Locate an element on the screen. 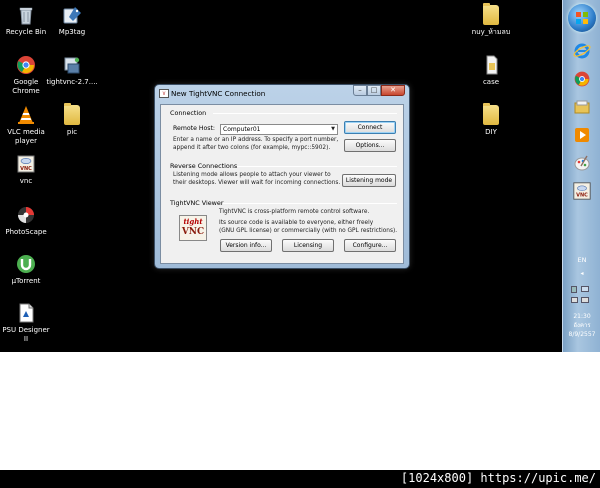 This screenshot has width=600, height=488. utorrent-icon is located at coordinates (26, 264).